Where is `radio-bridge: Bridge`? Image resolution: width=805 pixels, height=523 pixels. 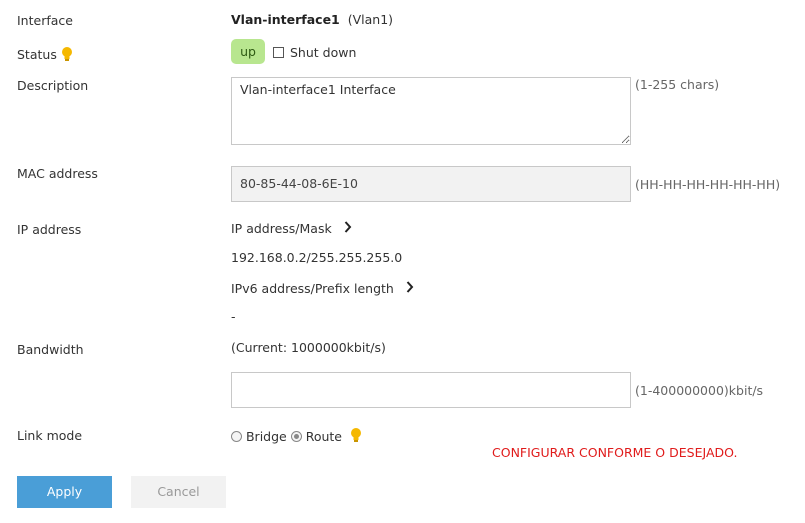 radio-bridge: Bridge is located at coordinates (261, 436).